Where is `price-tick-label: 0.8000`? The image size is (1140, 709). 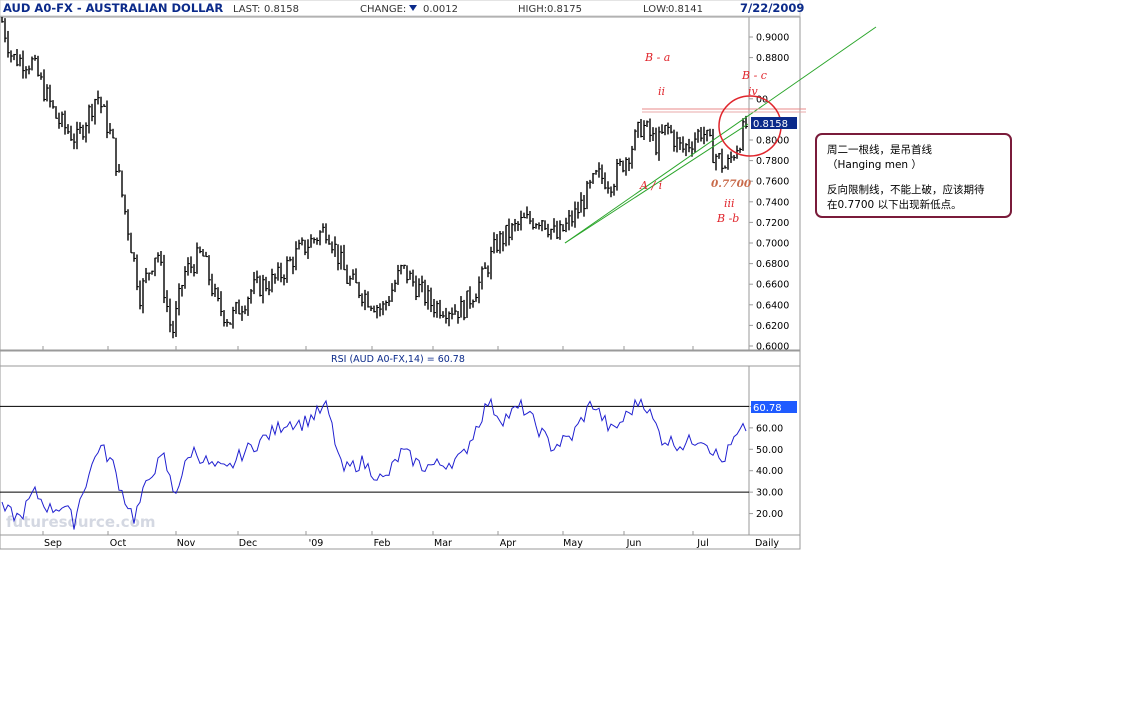
price-tick-label: 0.8000 is located at coordinates (772, 141).